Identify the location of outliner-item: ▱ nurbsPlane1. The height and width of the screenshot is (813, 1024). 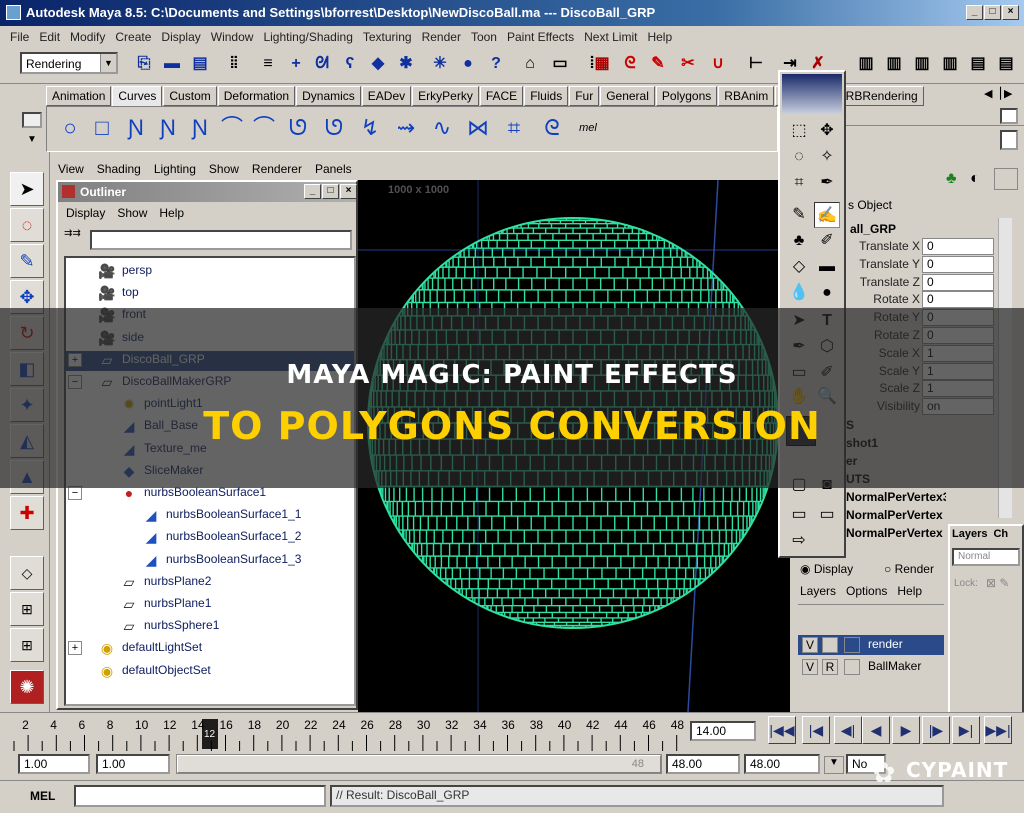
(210, 605).